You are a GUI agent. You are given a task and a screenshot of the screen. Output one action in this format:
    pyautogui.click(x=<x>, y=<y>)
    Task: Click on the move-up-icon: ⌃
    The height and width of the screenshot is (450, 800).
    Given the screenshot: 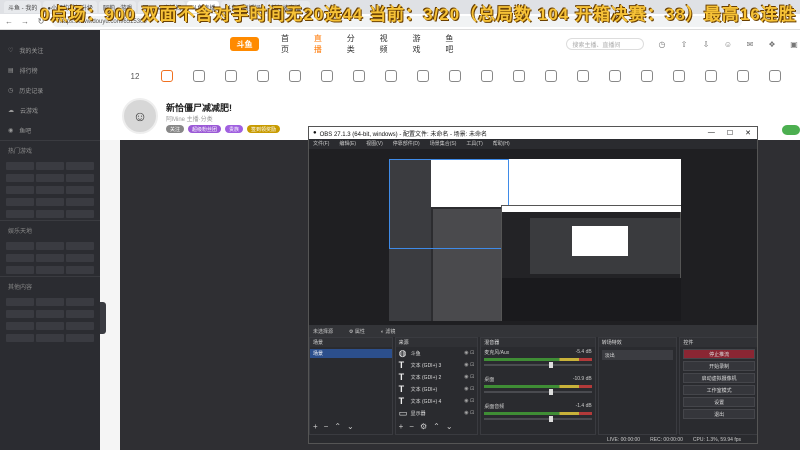 What is the action you would take?
    pyautogui.click(x=436, y=426)
    